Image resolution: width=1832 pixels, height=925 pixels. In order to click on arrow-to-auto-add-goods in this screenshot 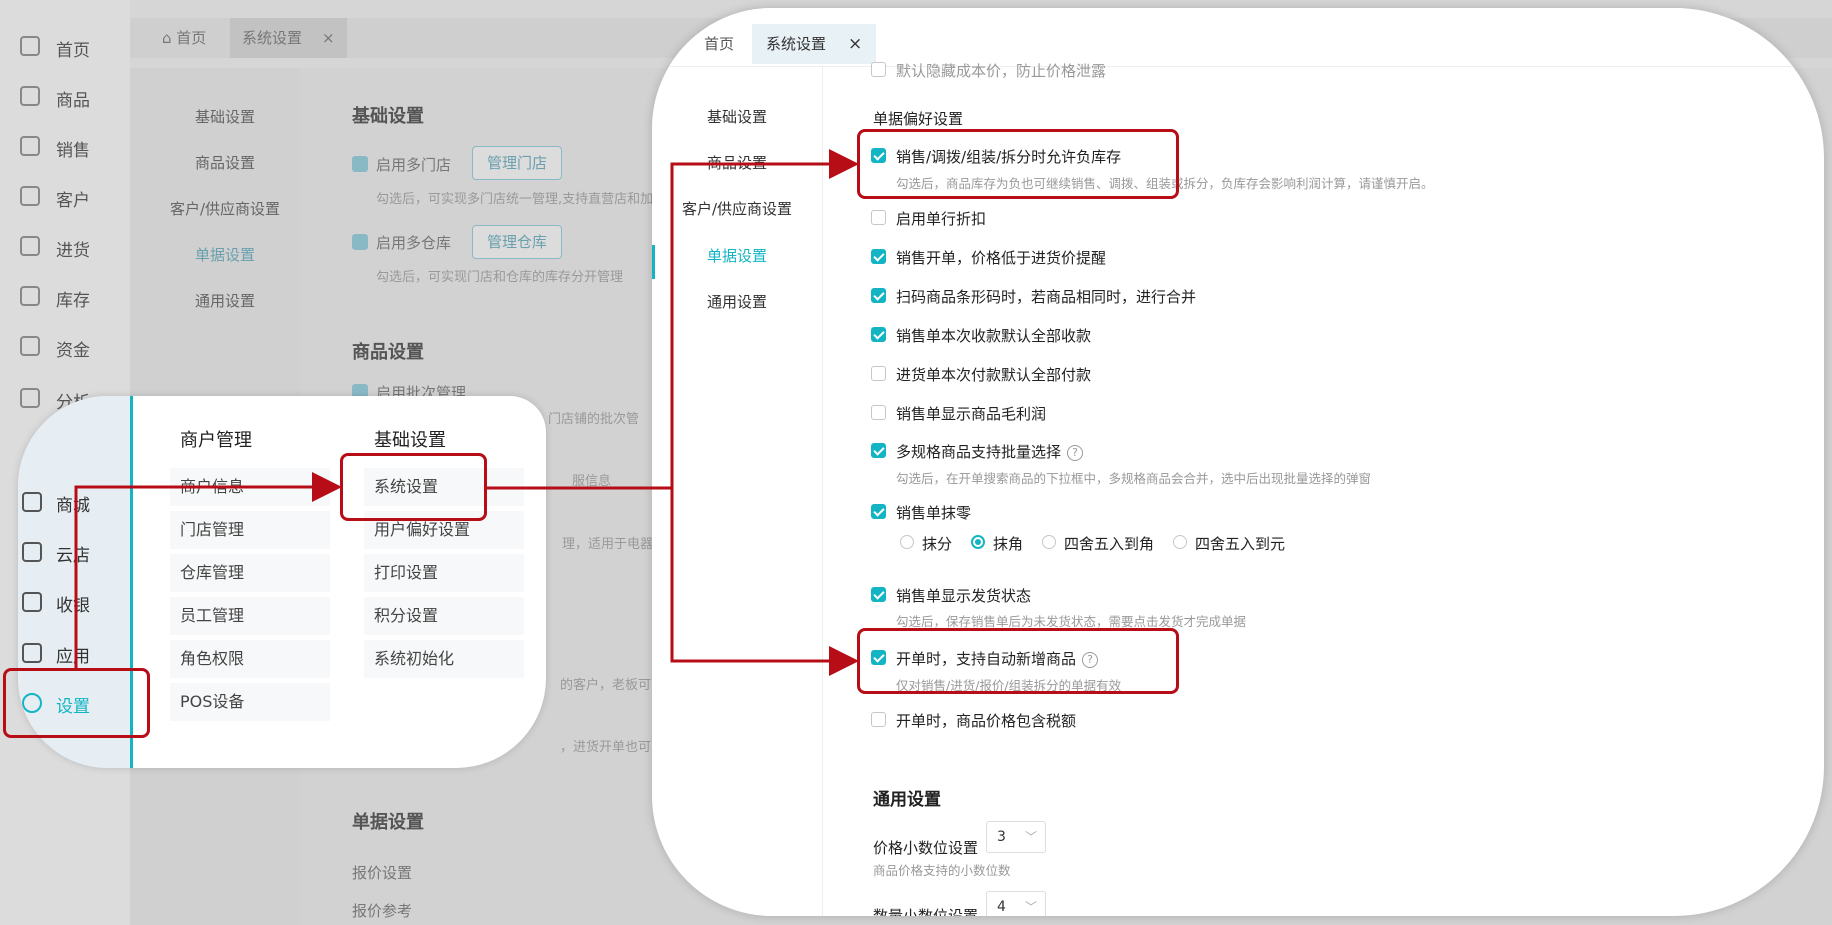, I will do `click(764, 582)`.